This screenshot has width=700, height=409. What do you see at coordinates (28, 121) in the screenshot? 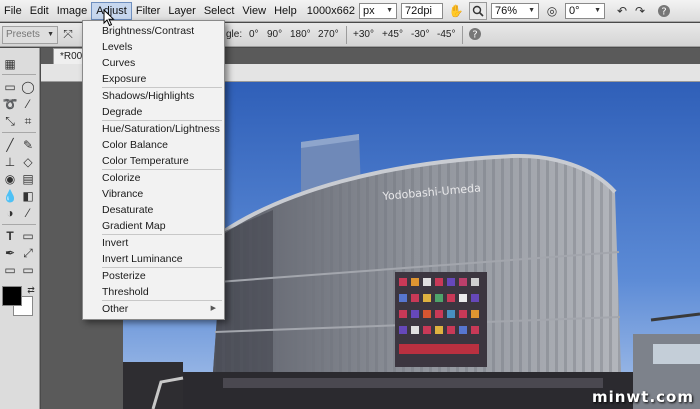
I see `crop-icon: ⌗` at bounding box center [28, 121].